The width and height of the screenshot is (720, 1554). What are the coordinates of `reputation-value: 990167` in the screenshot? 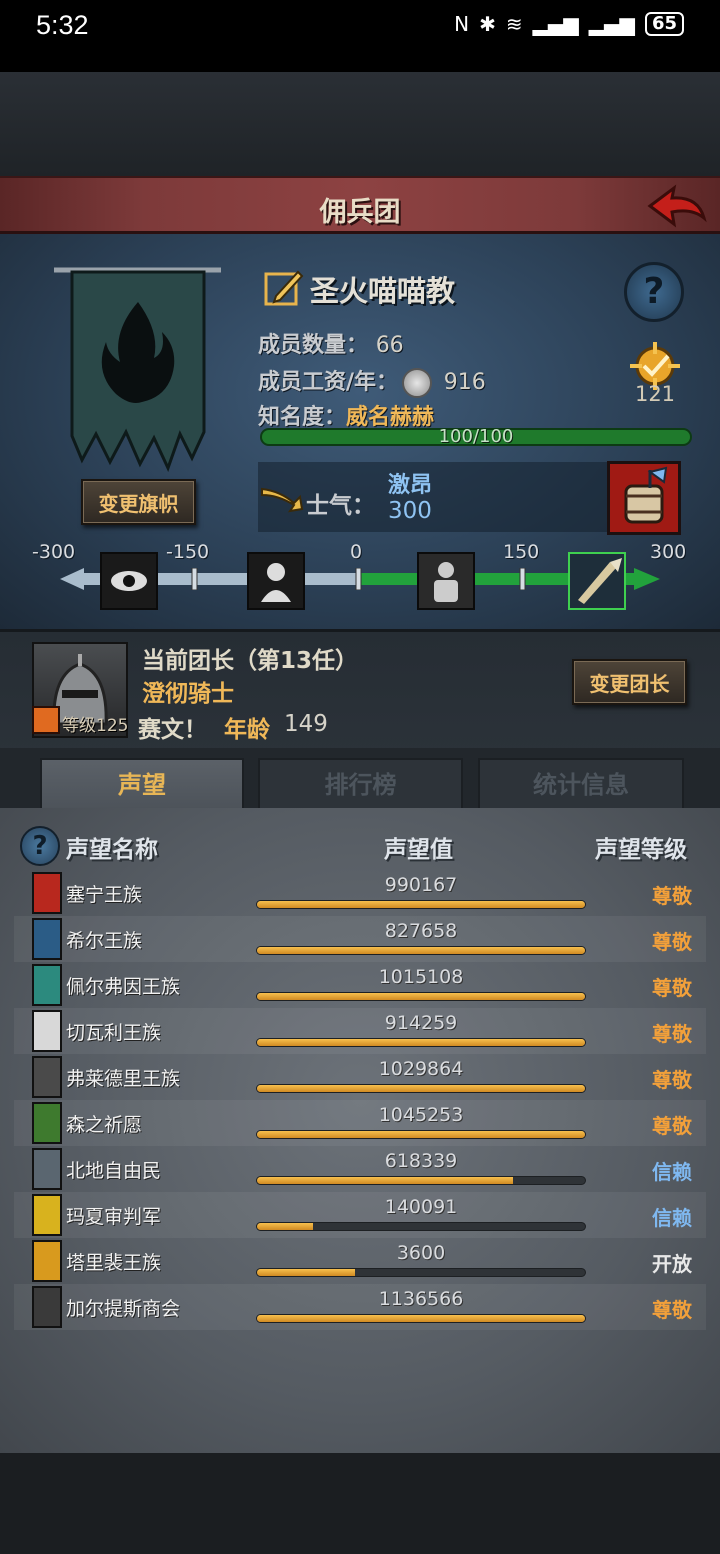 It's located at (421, 885).